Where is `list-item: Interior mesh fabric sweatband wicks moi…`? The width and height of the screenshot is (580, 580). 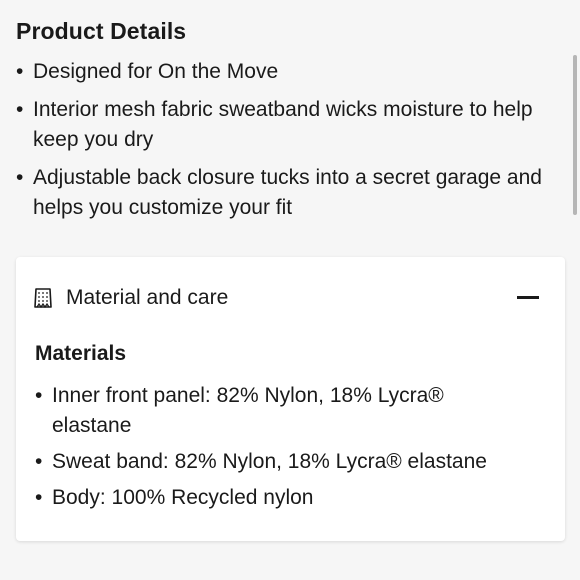
list-item: Interior mesh fabric sweatband wicks moi… is located at coordinates (287, 125).